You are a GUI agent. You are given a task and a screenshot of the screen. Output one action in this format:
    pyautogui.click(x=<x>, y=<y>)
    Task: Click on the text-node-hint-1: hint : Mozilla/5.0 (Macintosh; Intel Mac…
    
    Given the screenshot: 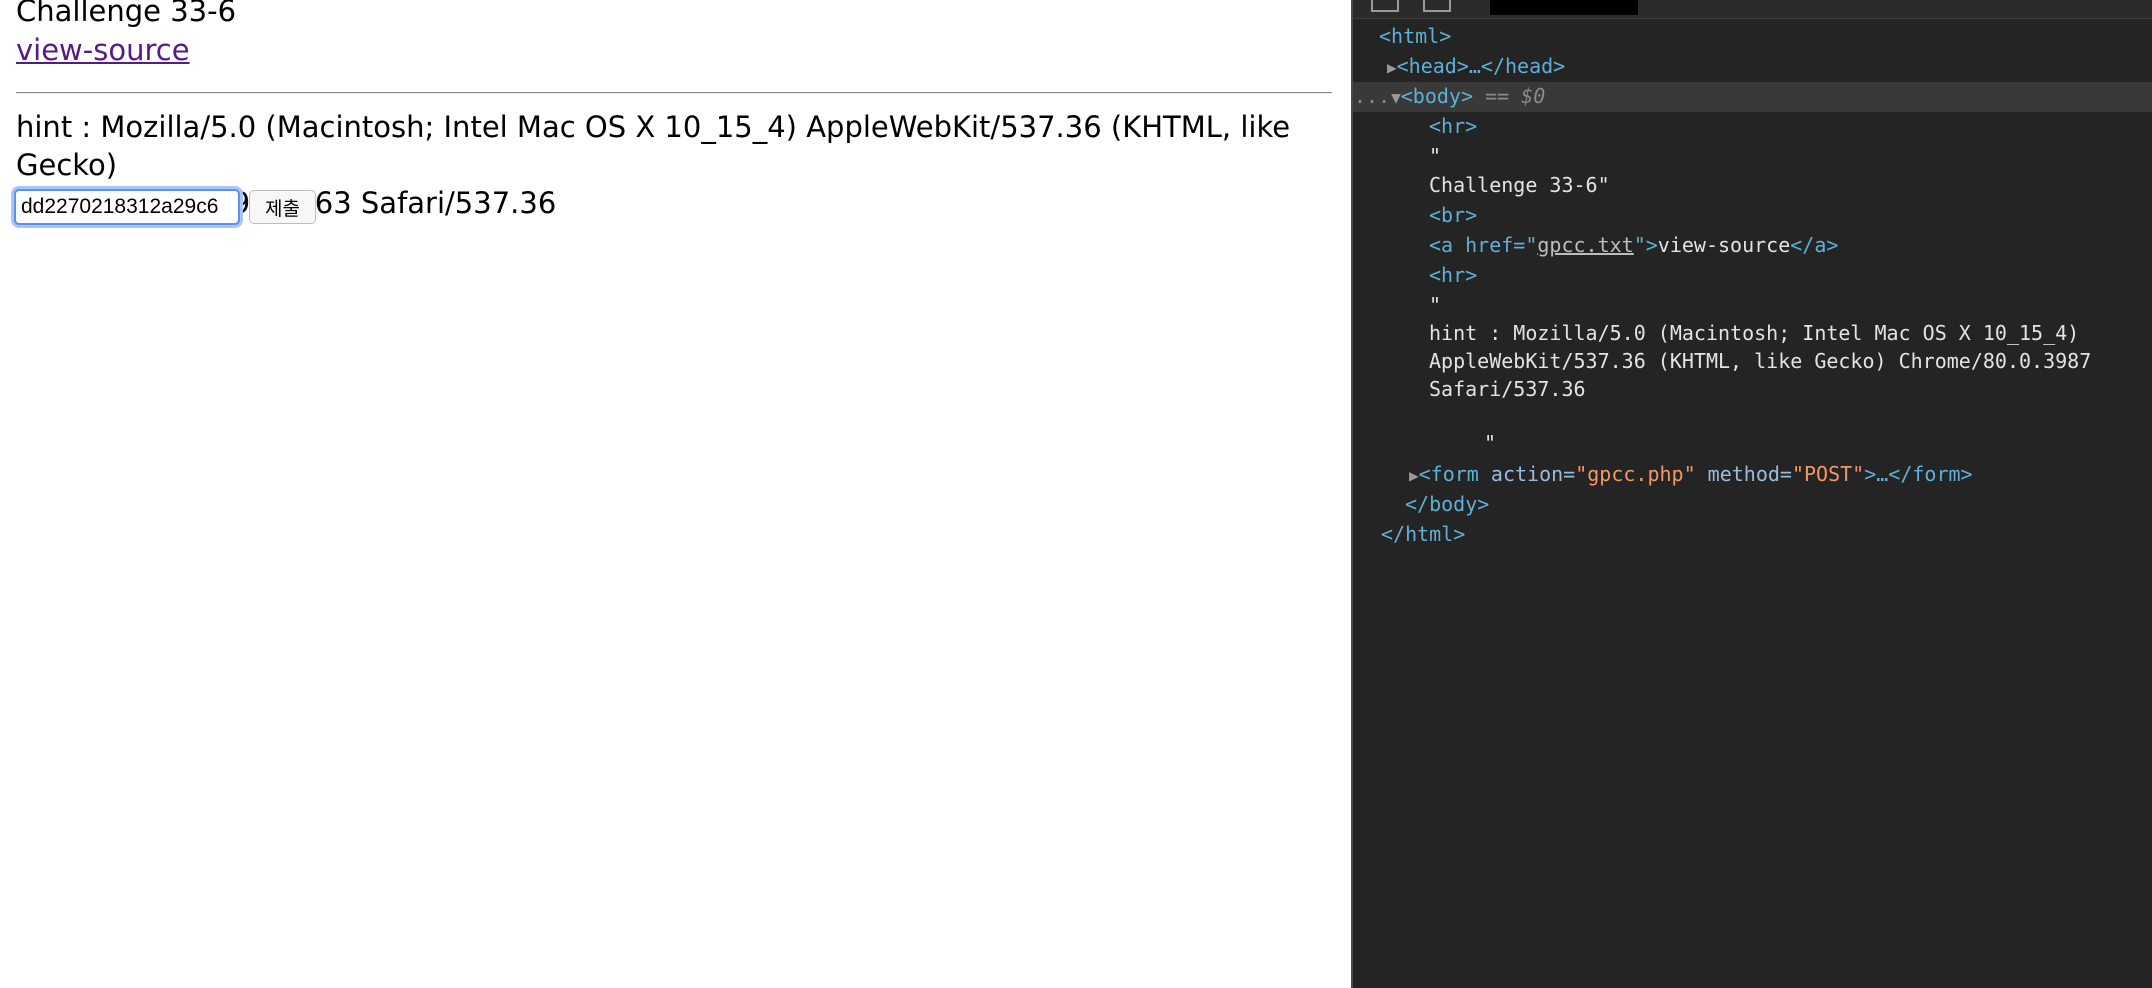 What is the action you would take?
    pyautogui.click(x=1754, y=333)
    